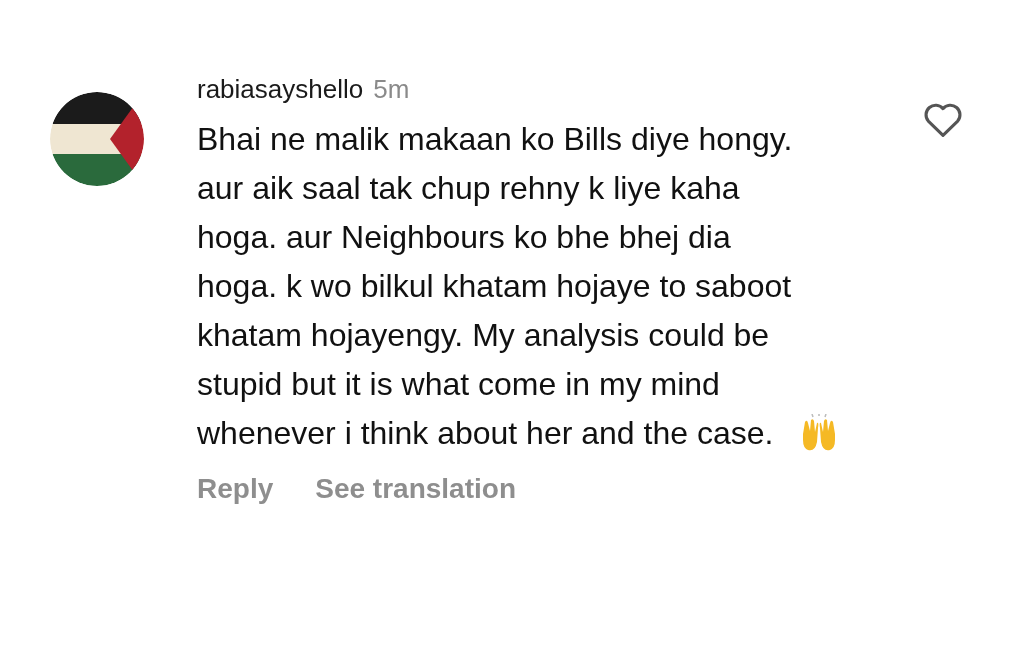  Describe the element at coordinates (235, 489) in the screenshot. I see `reply-link: Reply` at that location.